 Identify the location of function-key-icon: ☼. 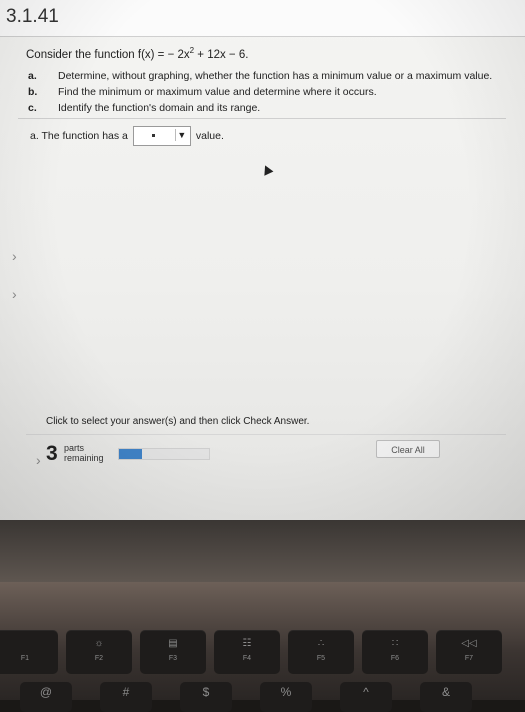
(99, 643).